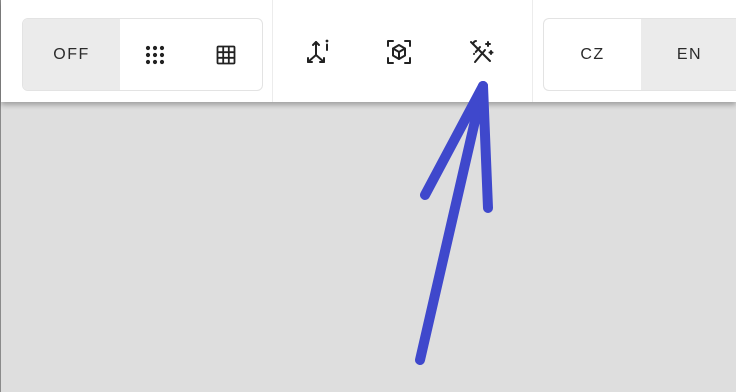 This screenshot has height=392, width=736. What do you see at coordinates (592, 54) in the screenshot?
I see `language-cz-button: CZ` at bounding box center [592, 54].